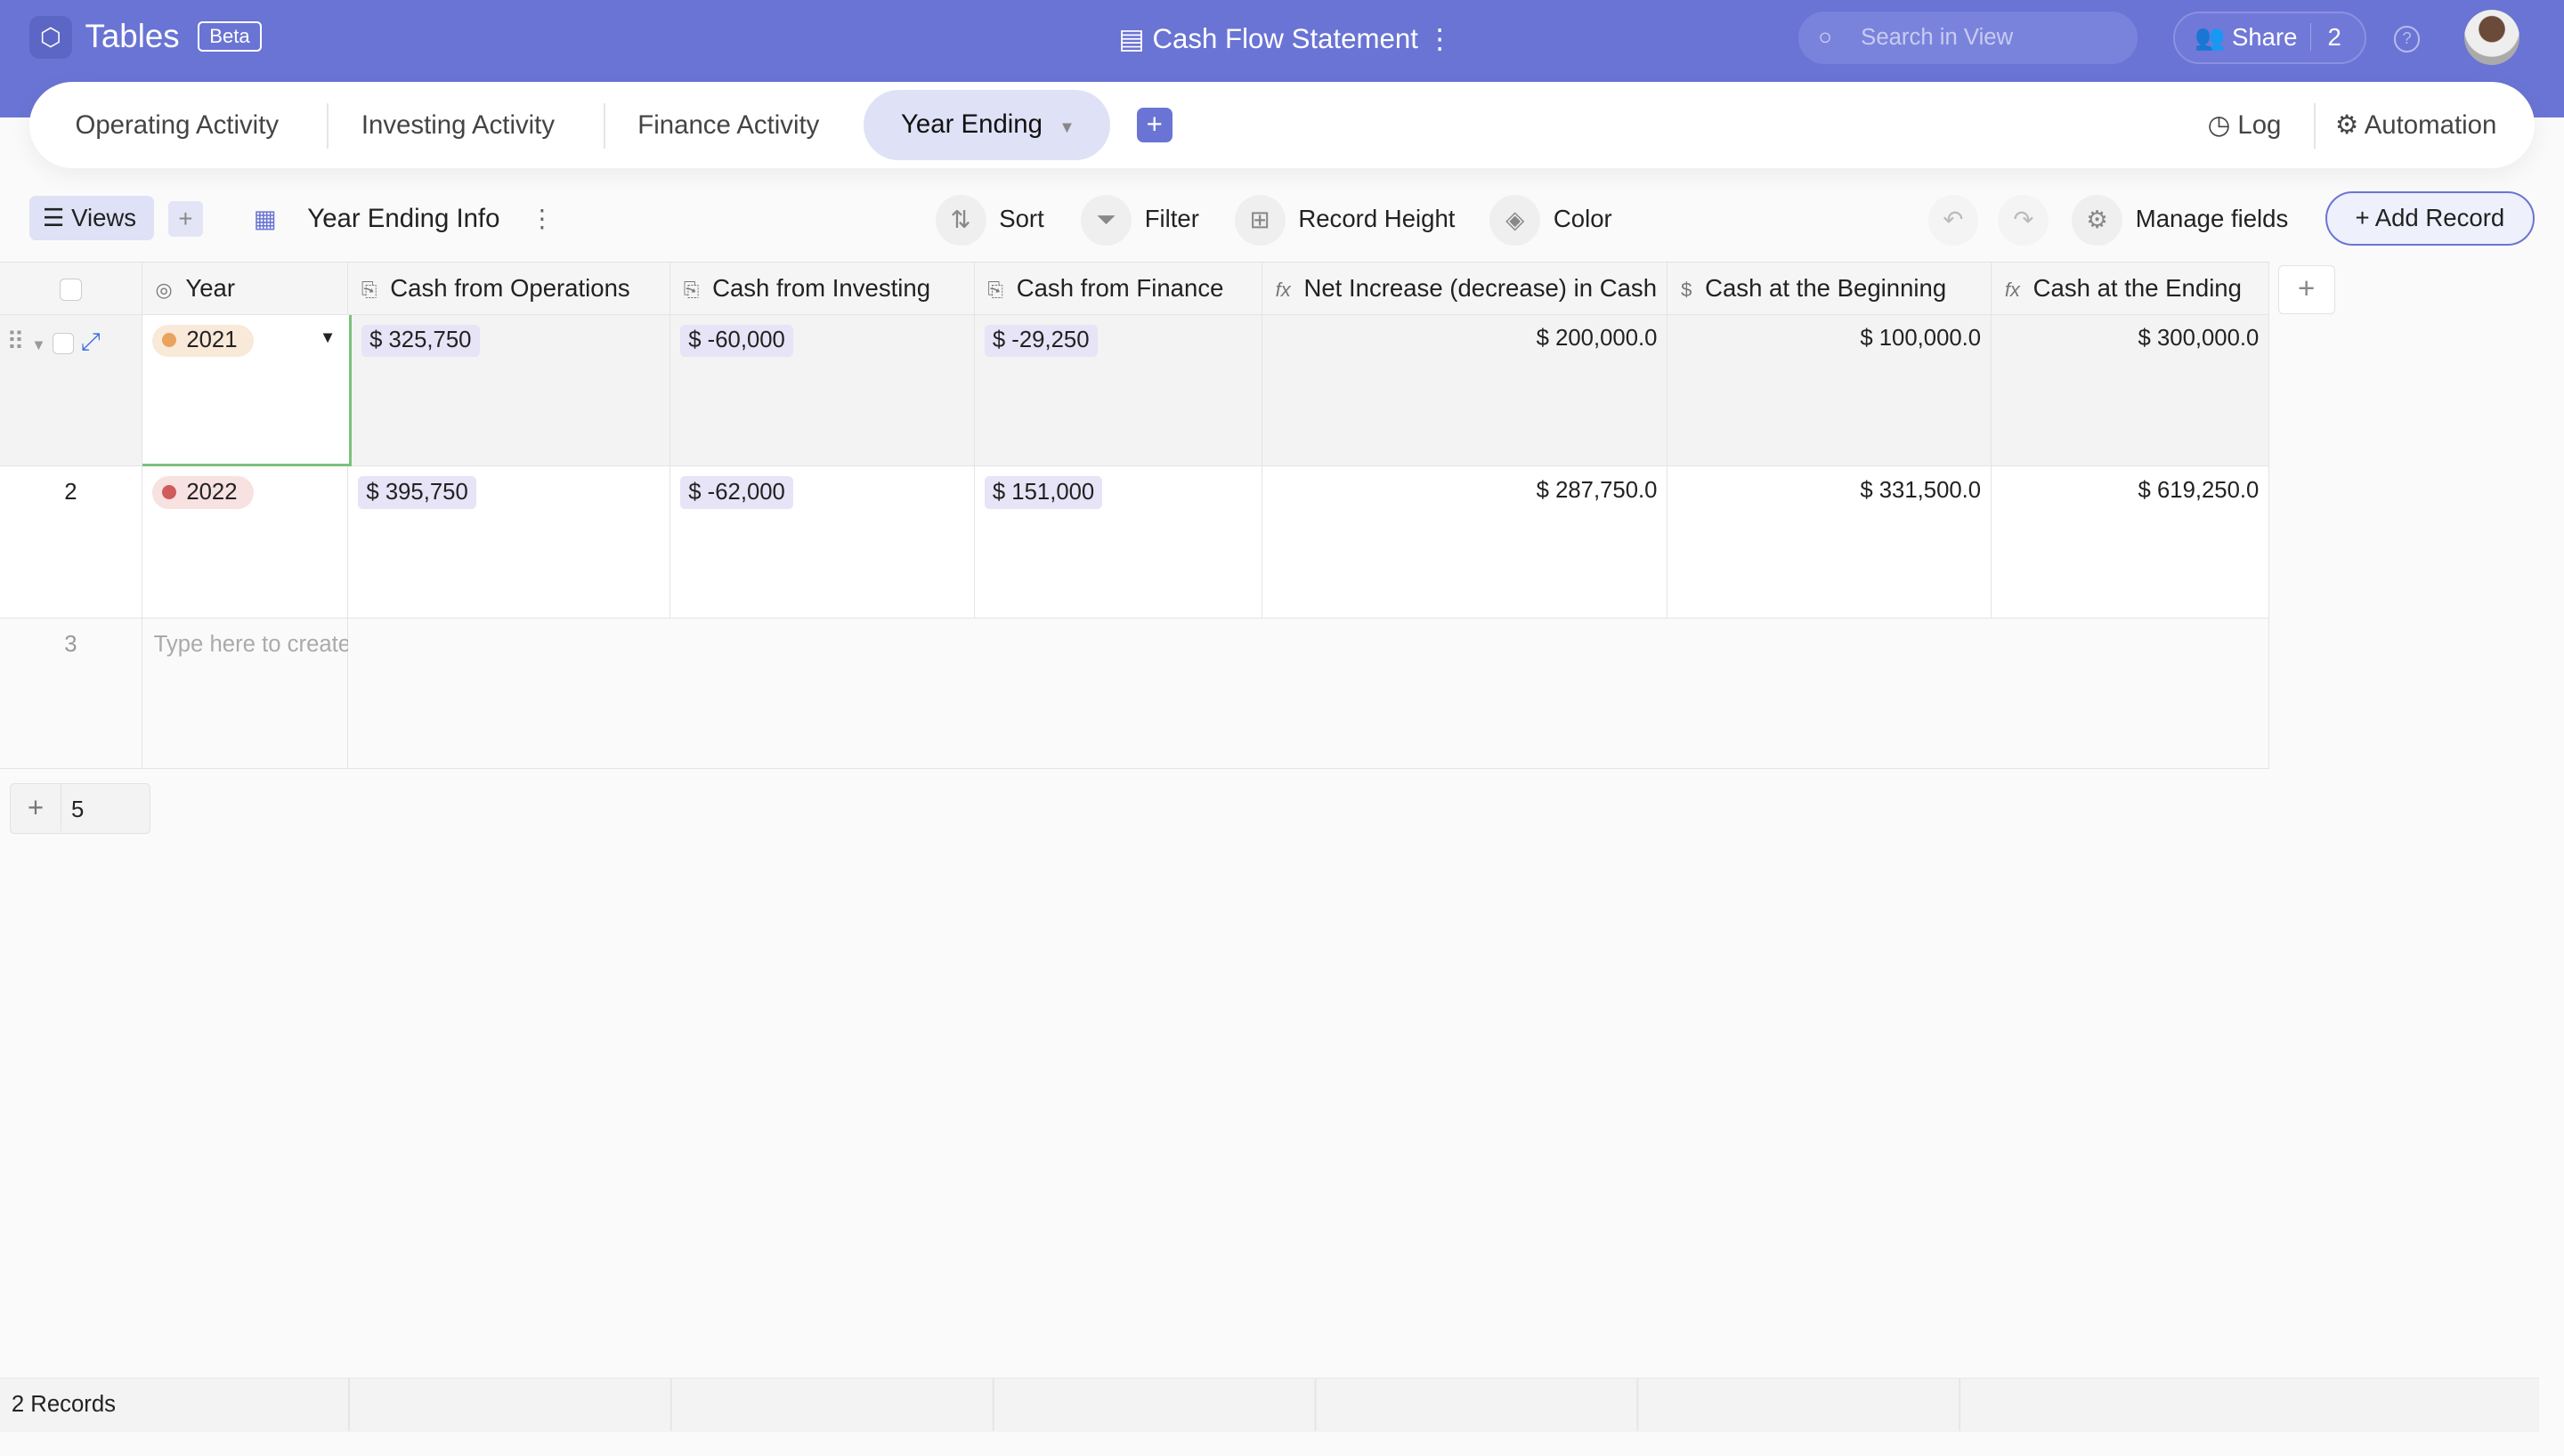  What do you see at coordinates (1067, 126) in the screenshot?
I see `chevron-down-icon: ▼` at bounding box center [1067, 126].